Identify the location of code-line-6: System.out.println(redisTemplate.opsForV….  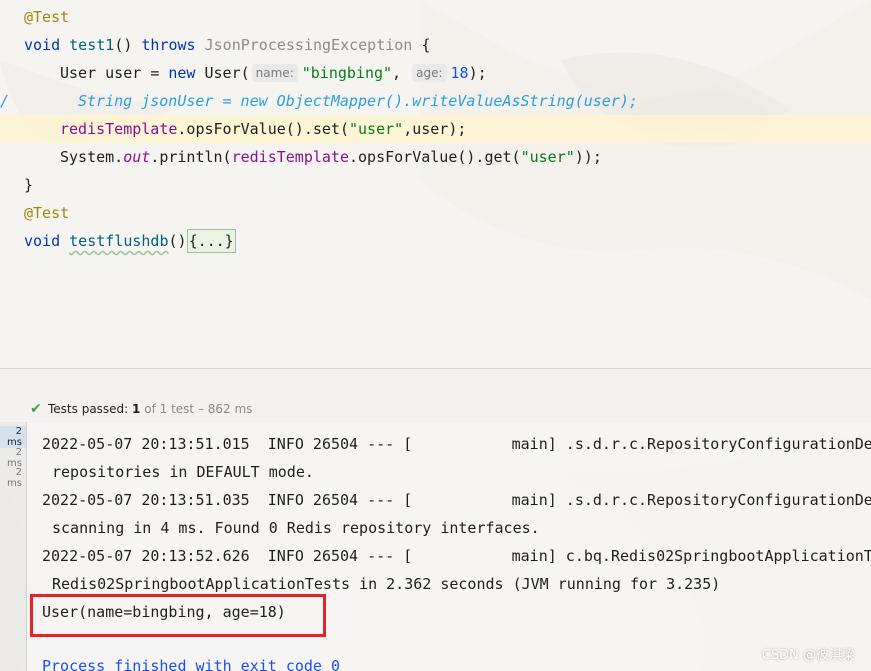
(435, 157).